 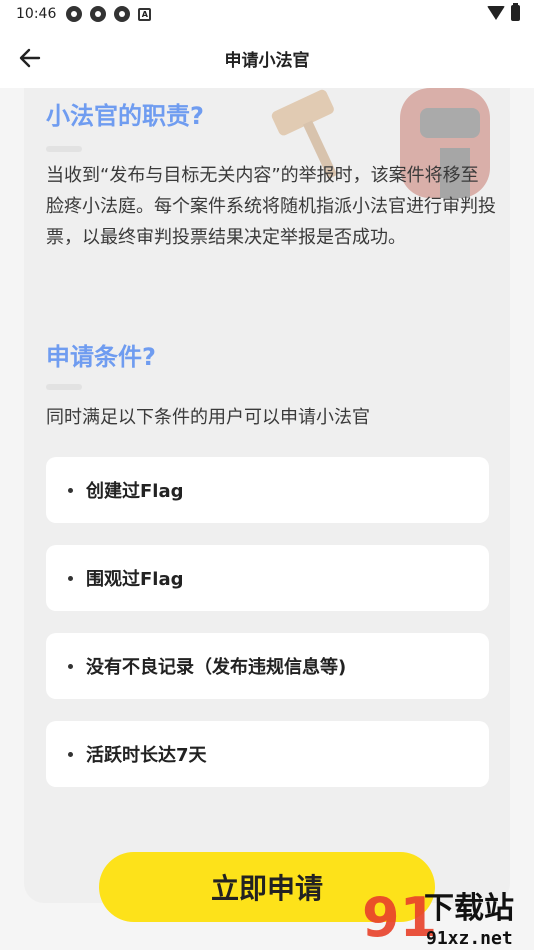 I want to click on condition-item: 围观过Flag, so click(x=267, y=578).